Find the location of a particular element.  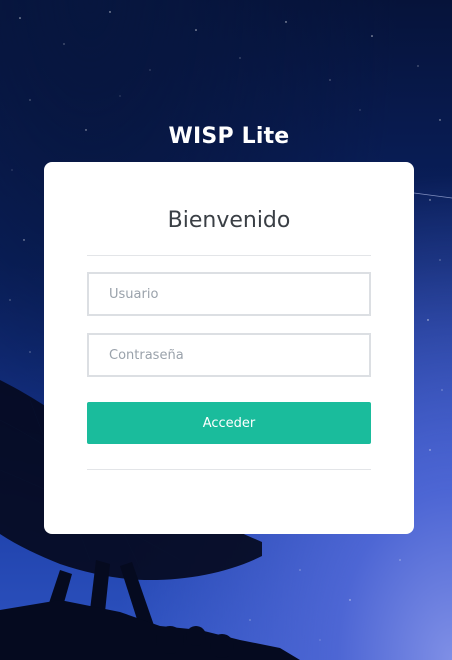

password-input is located at coordinates (229, 355).